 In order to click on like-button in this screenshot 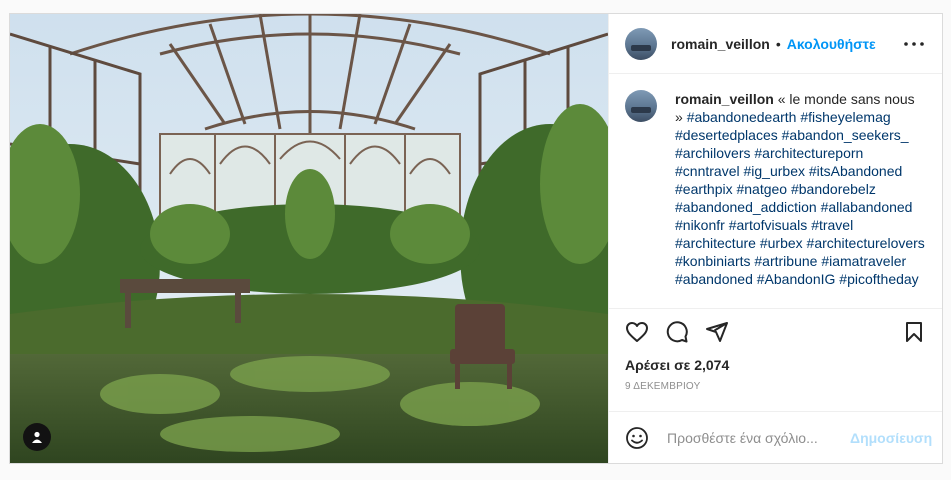, I will do `click(637, 332)`.